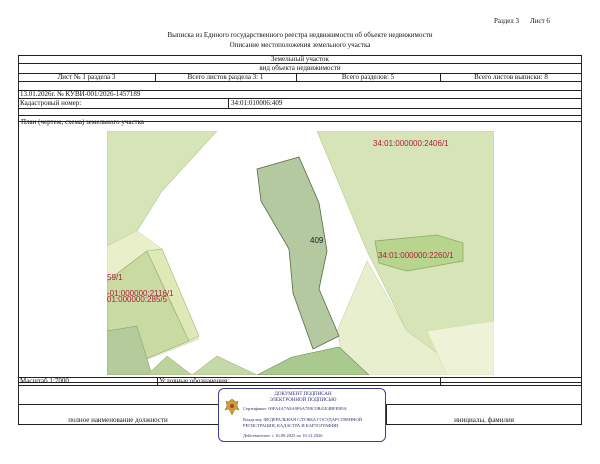 The width and height of the screenshot is (600, 464). What do you see at coordinates (300, 59) in the screenshot?
I see `object-type: Земельный участок` at bounding box center [300, 59].